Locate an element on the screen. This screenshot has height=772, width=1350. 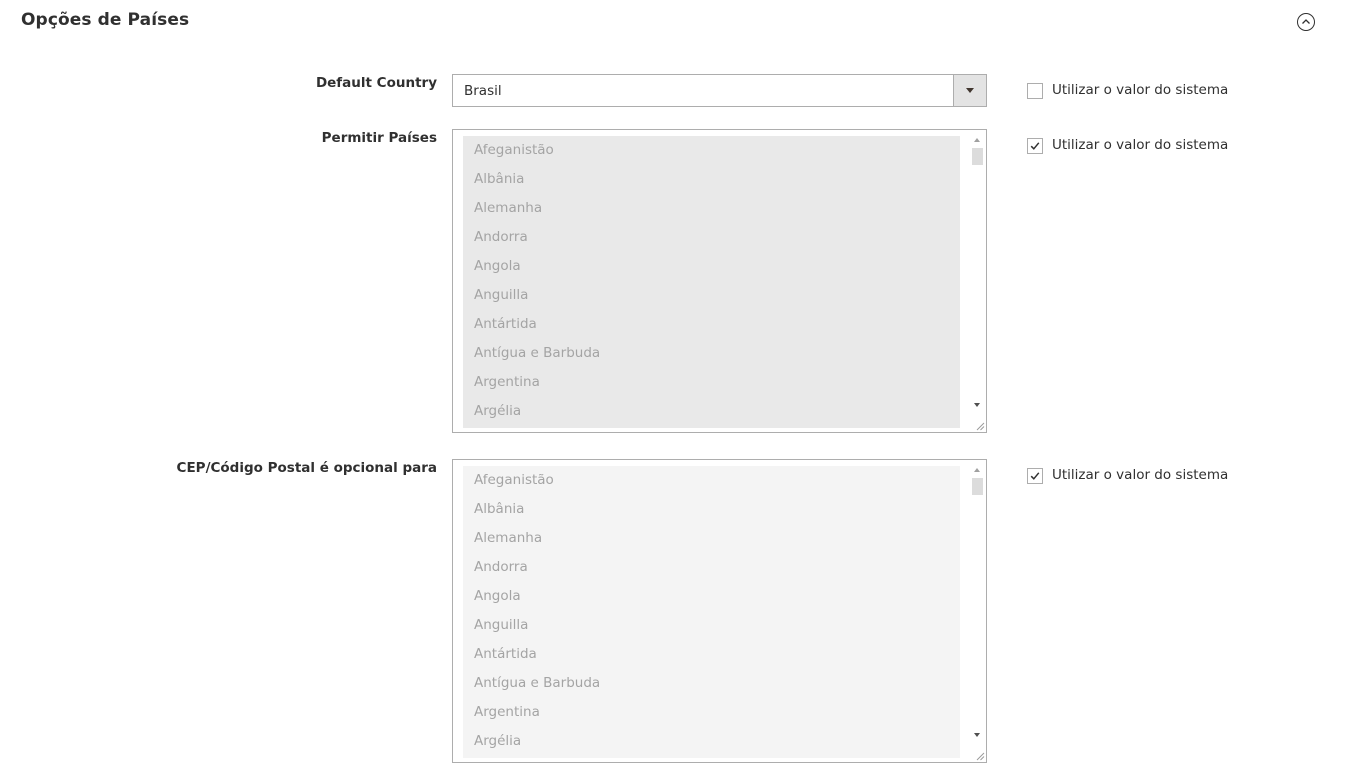
default-country-use-system-checkbox is located at coordinates (1035, 91).